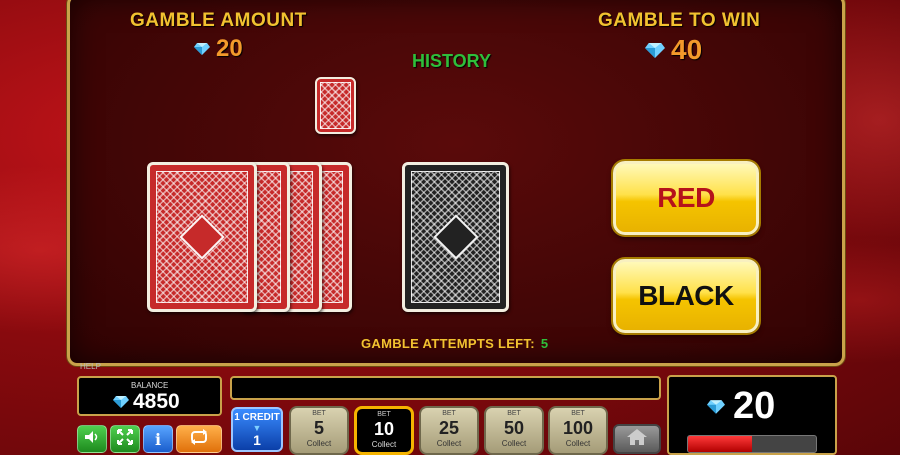  I want to click on info-button: i, so click(158, 439).